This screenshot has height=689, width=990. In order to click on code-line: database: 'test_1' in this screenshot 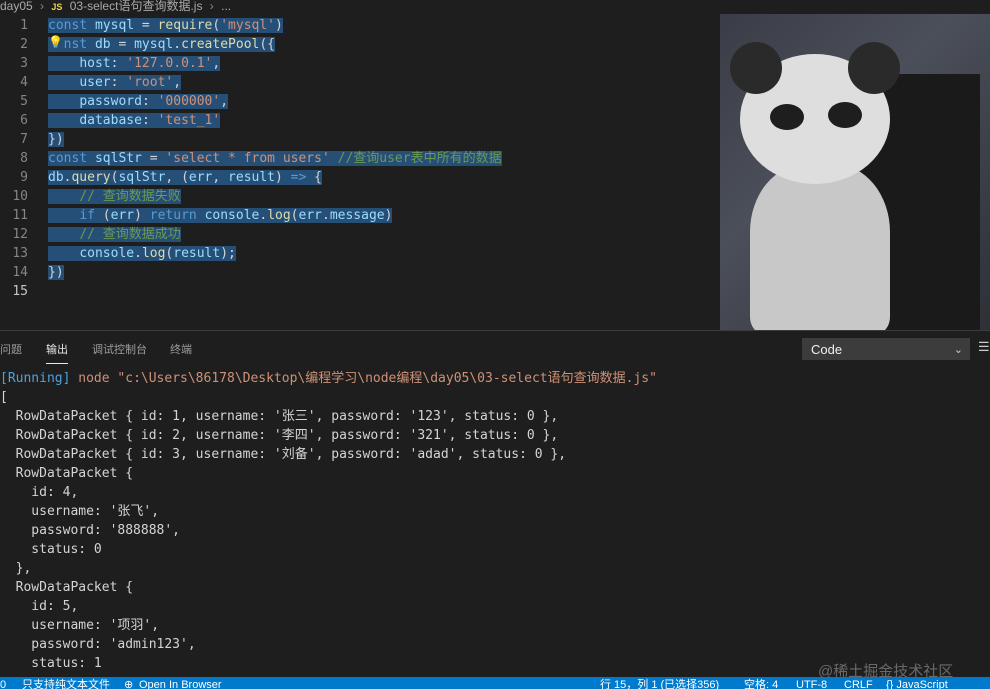, I will do `click(384, 120)`.